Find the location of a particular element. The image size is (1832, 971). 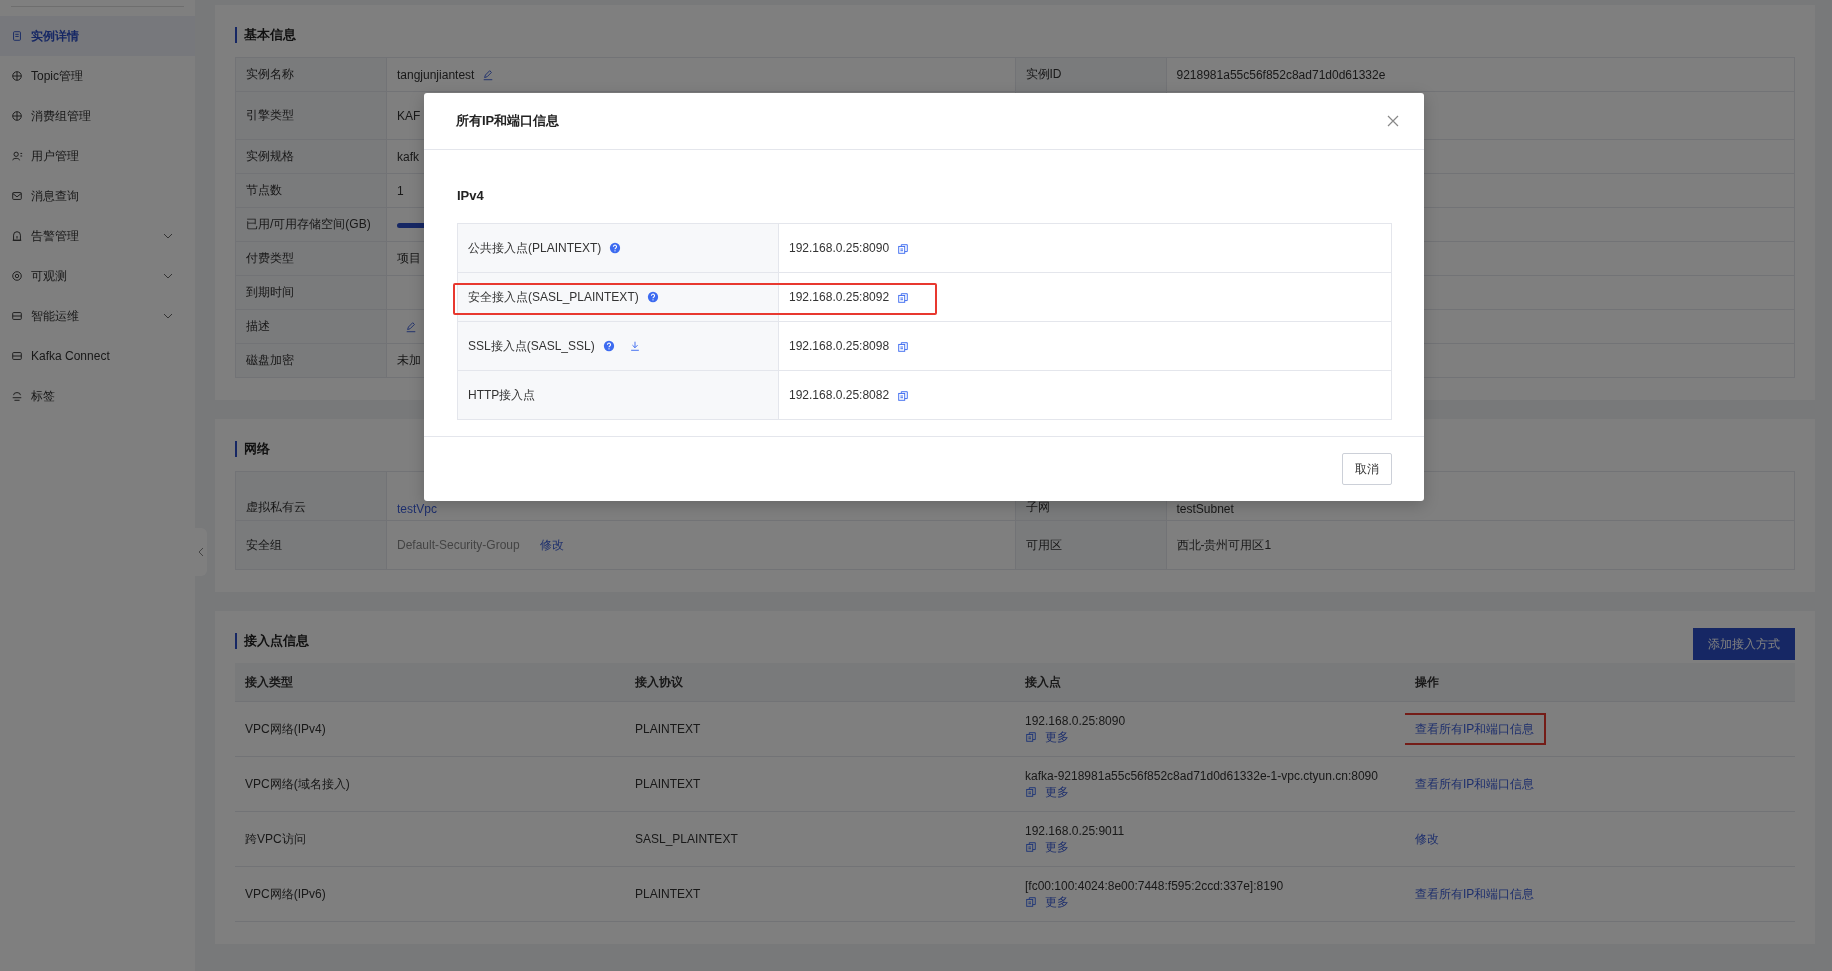

table-cell: SASL_PLAINTEXT is located at coordinates (820, 839).